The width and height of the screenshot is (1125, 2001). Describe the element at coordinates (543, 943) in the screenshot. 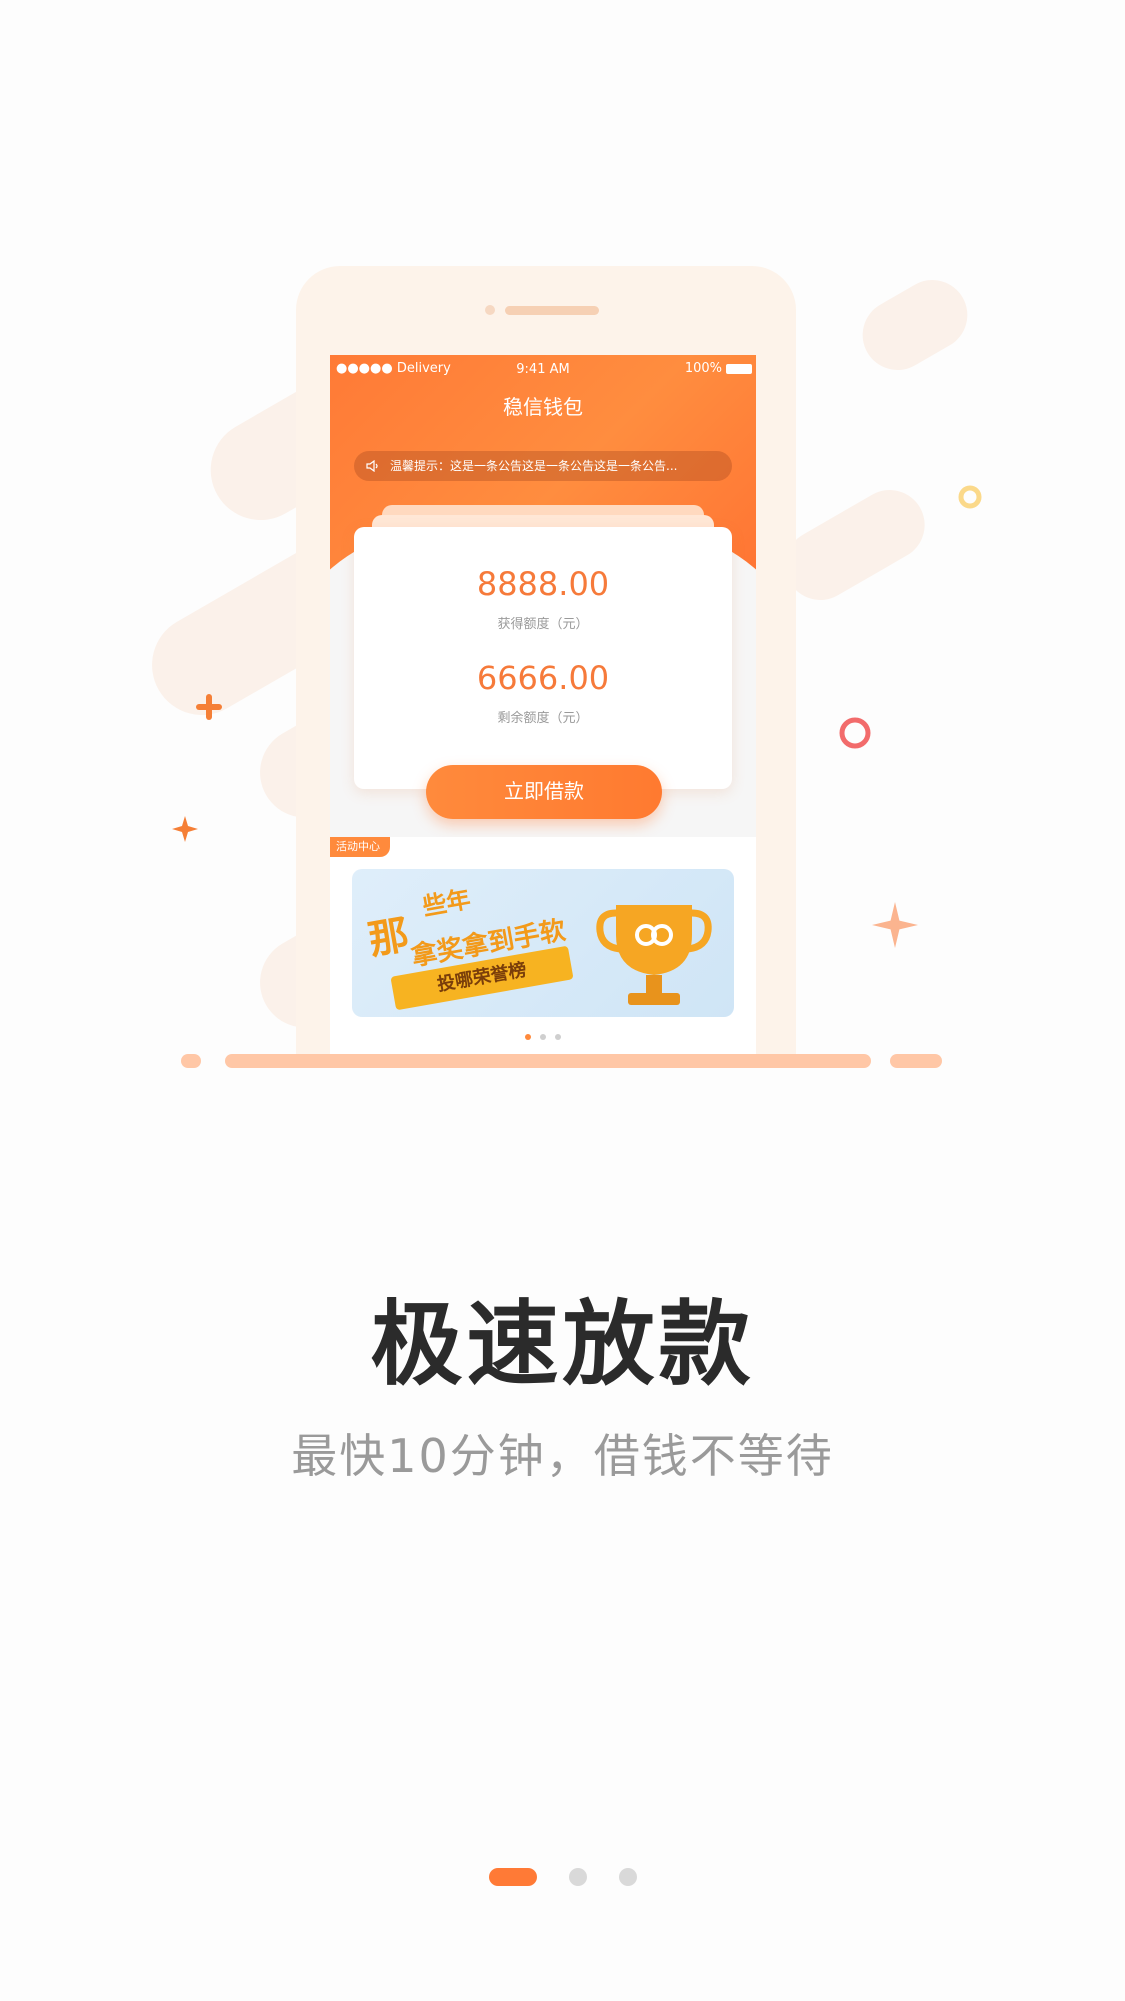

I see `activity-banner: 那 些年 拿奖拿到手软 投哪荣誉榜` at that location.